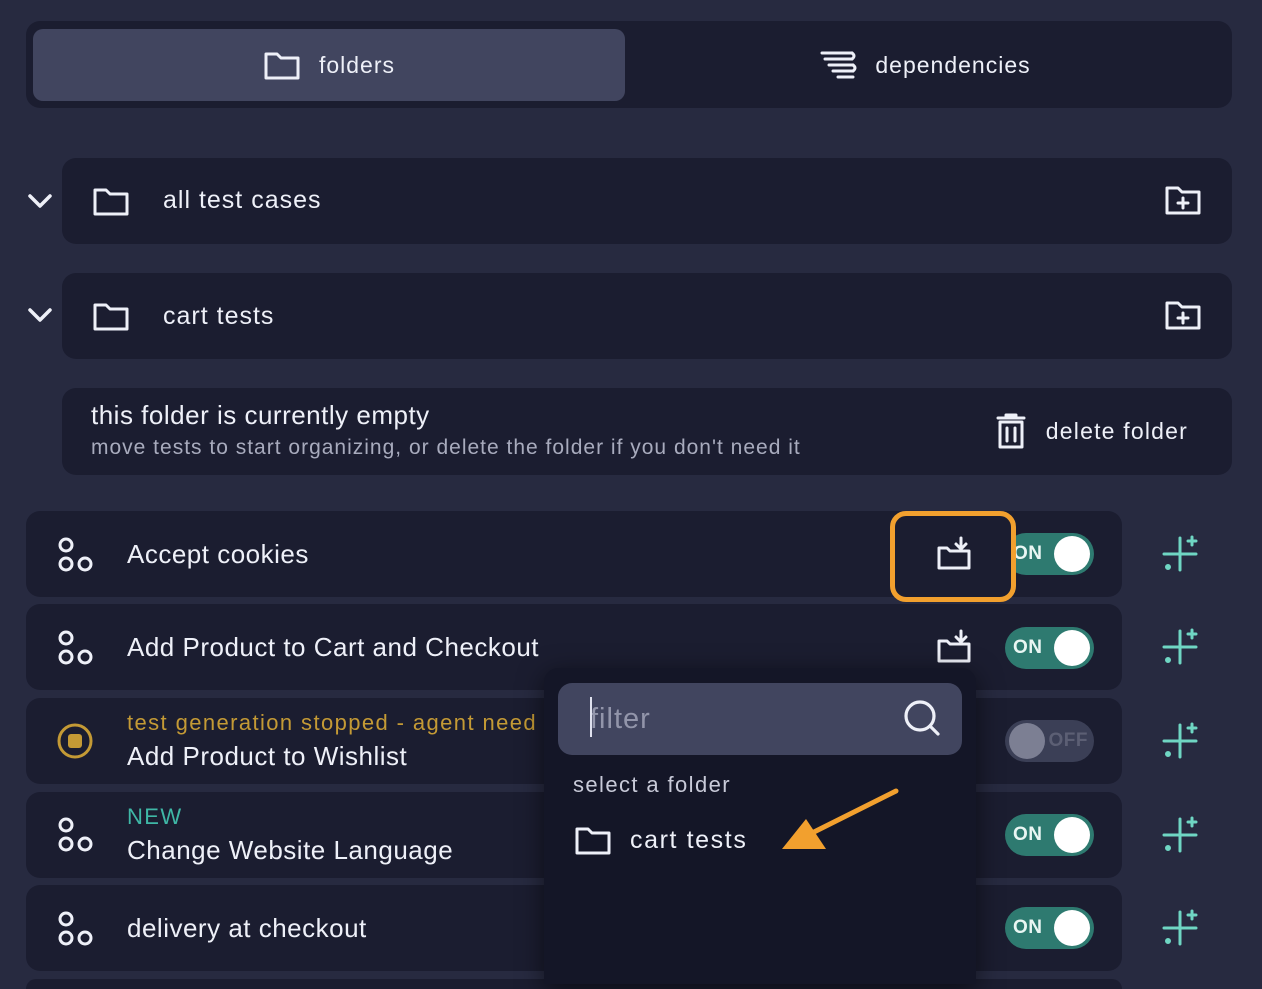 The height and width of the screenshot is (989, 1262). I want to click on collapse-all-test-cases-chevron-icon, so click(40, 202).